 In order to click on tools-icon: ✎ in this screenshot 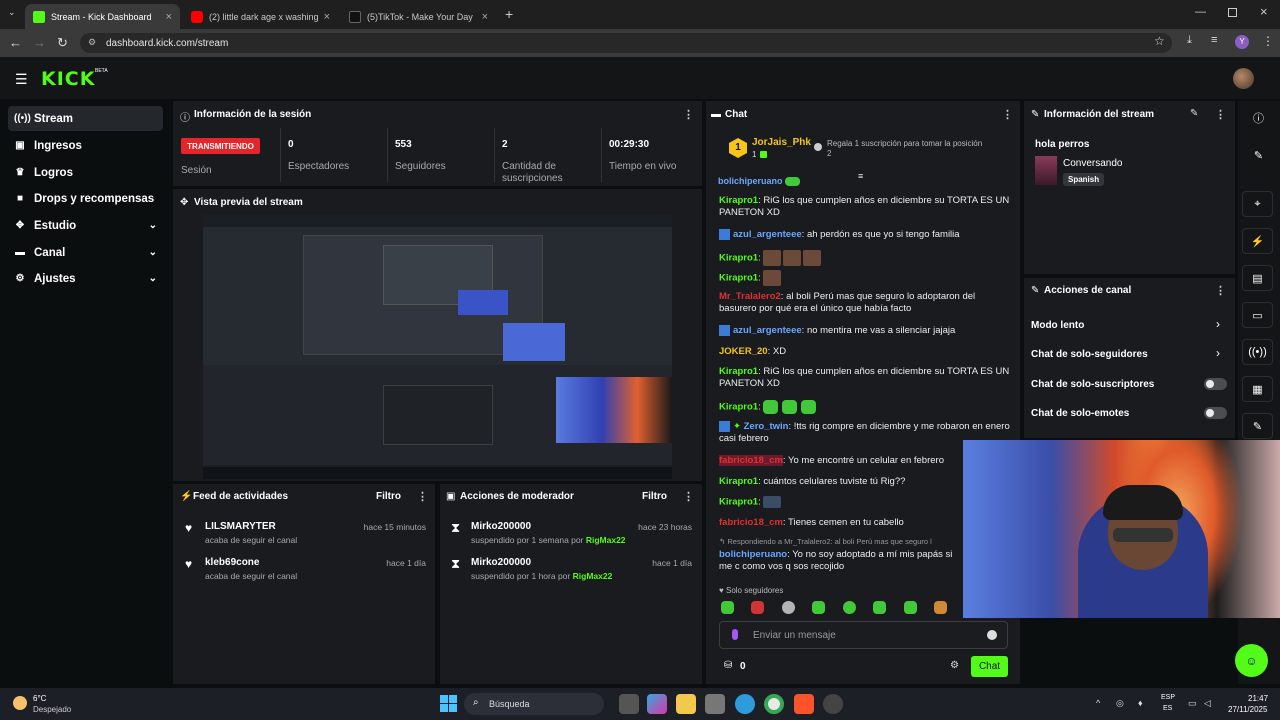, I will do `click(1257, 426)`.